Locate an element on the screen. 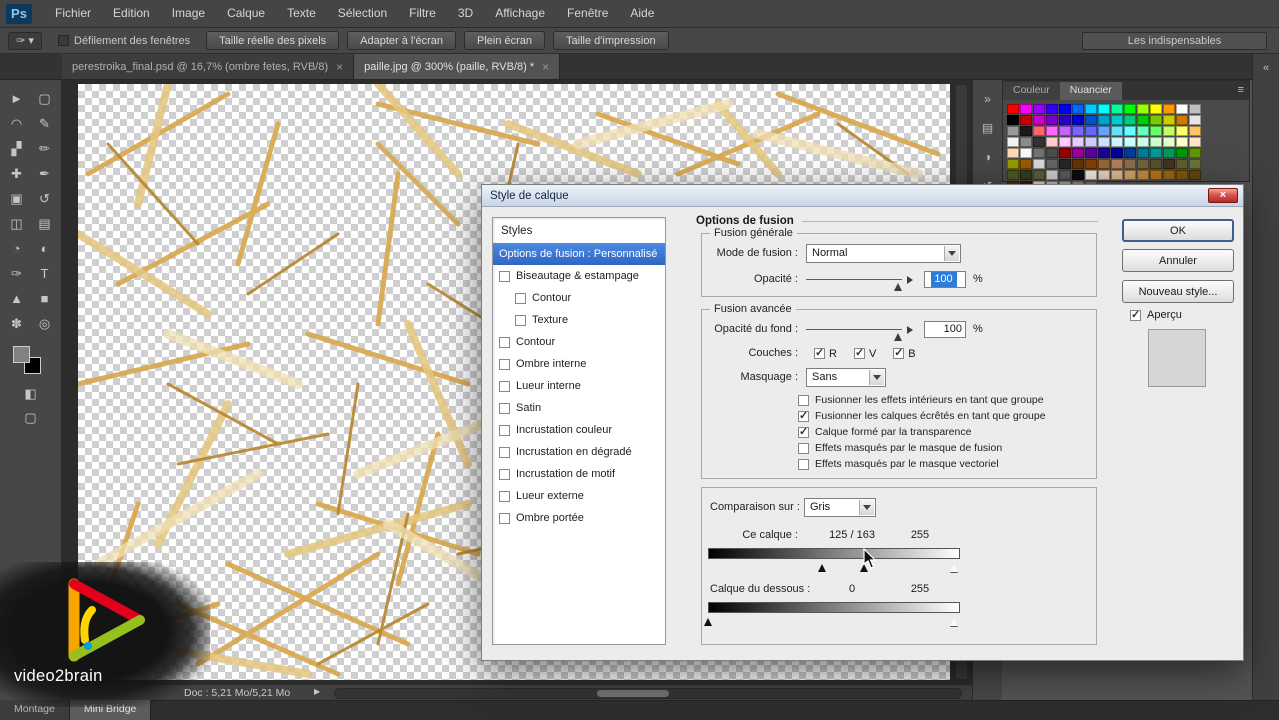 This screenshot has width=1279, height=720. quick-mask-icon: ◧ is located at coordinates (30, 394).